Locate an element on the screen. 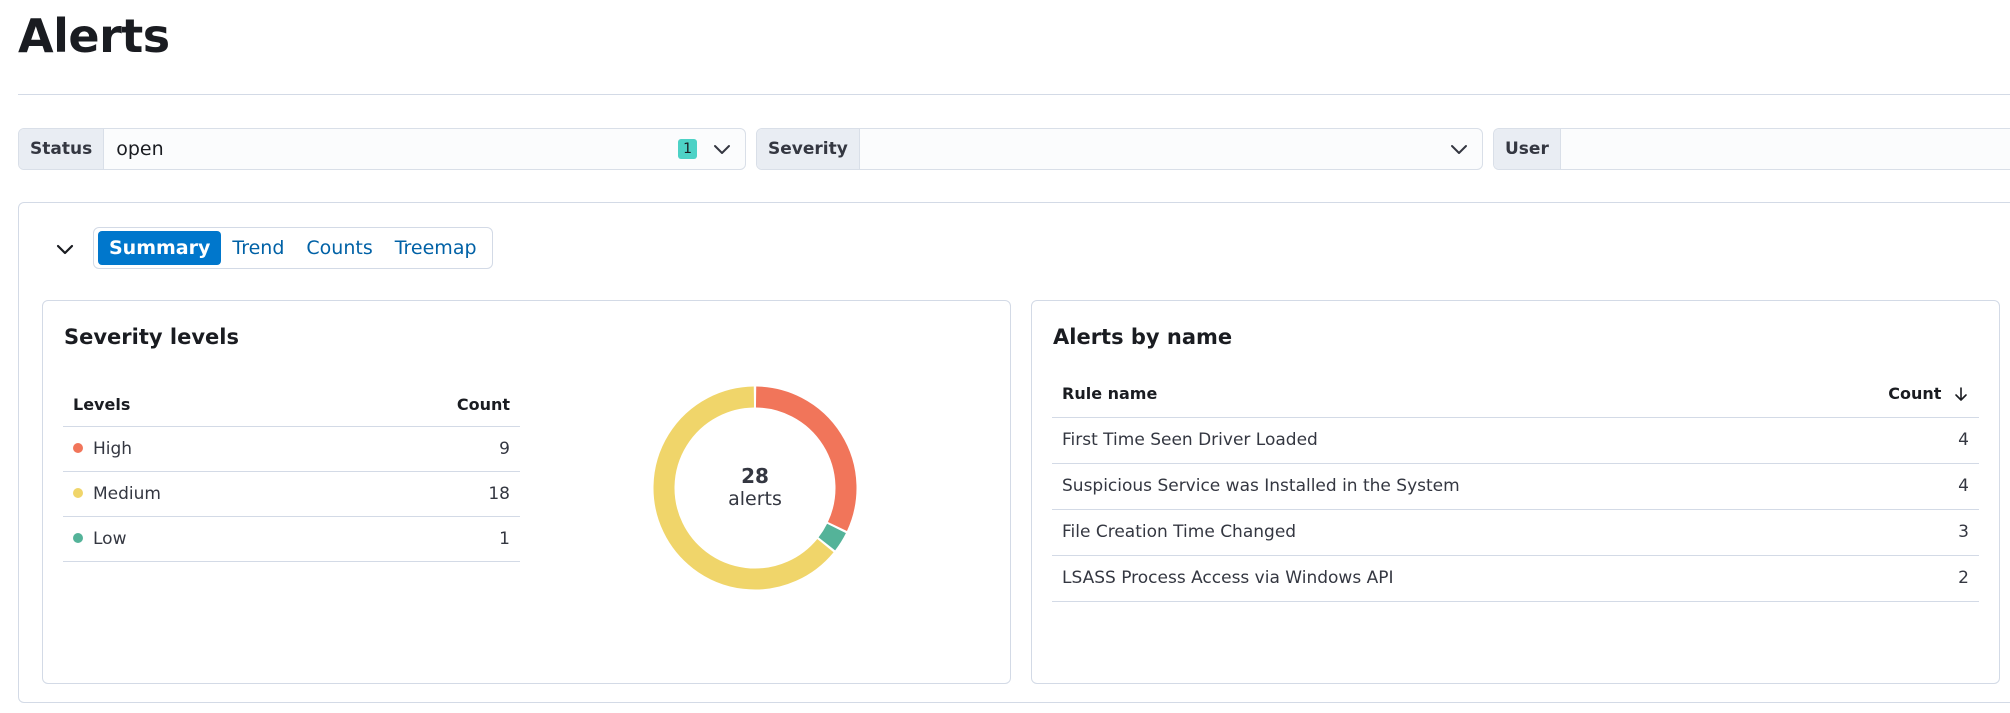 This screenshot has width=2010, height=713. table-row: File Creation Time Changed 3 is located at coordinates (1515, 532).